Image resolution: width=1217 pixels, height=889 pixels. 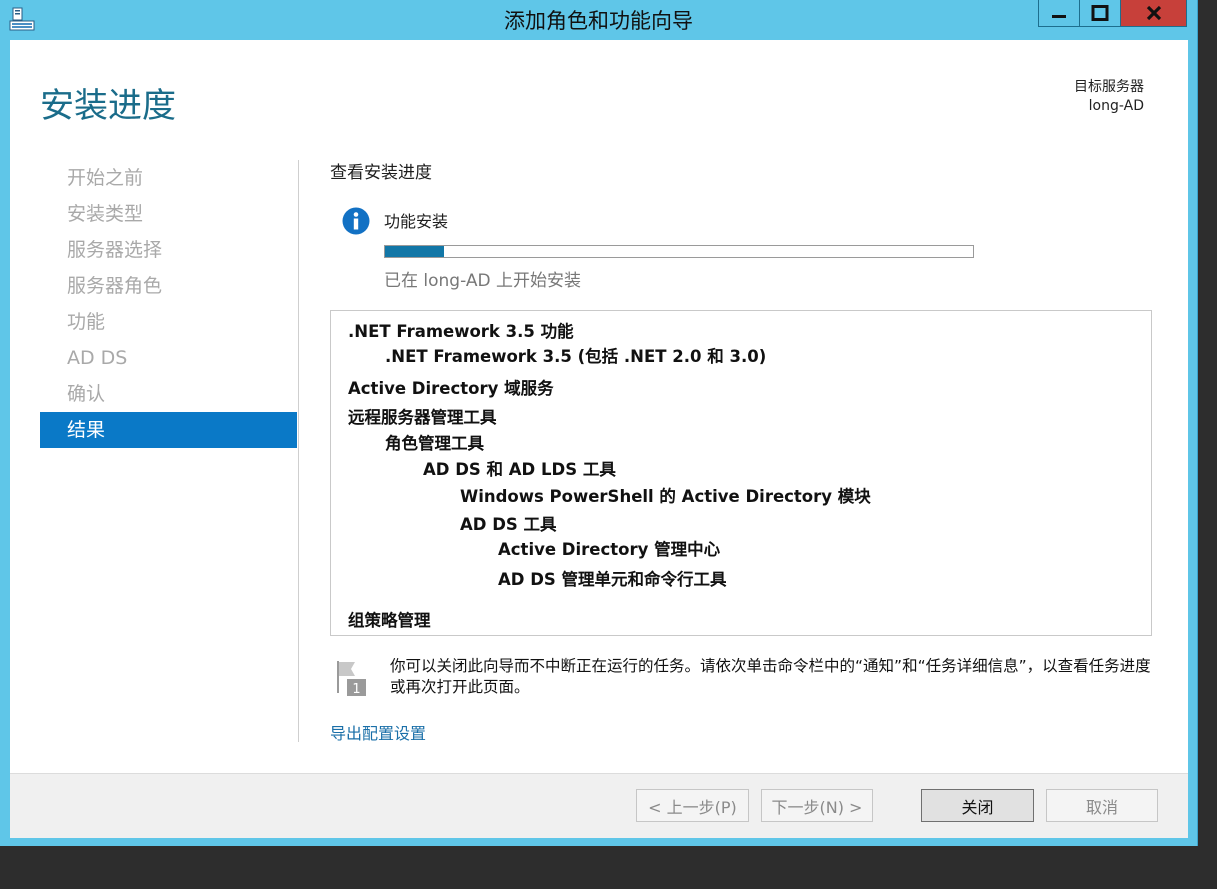 I want to click on next-button: 下一步(N) >, so click(x=817, y=805).